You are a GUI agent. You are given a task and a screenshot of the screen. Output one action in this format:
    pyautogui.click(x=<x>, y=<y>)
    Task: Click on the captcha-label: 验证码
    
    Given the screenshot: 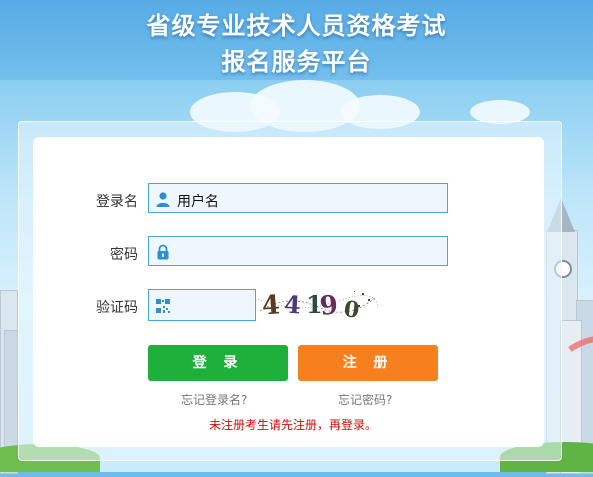 What is the action you would take?
    pyautogui.click(x=117, y=308)
    